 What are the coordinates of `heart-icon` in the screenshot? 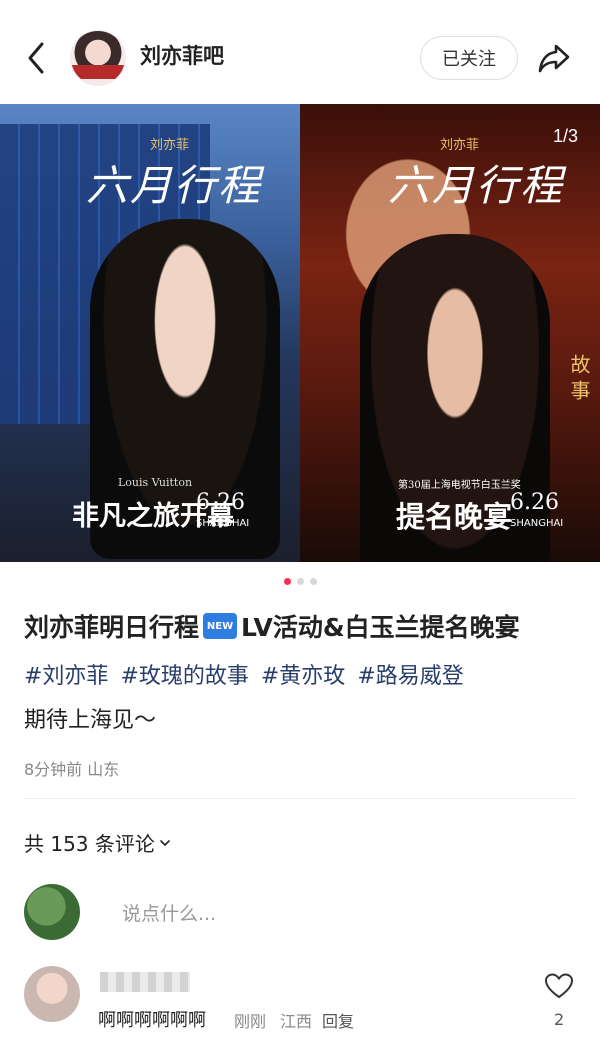 It's located at (559, 986).